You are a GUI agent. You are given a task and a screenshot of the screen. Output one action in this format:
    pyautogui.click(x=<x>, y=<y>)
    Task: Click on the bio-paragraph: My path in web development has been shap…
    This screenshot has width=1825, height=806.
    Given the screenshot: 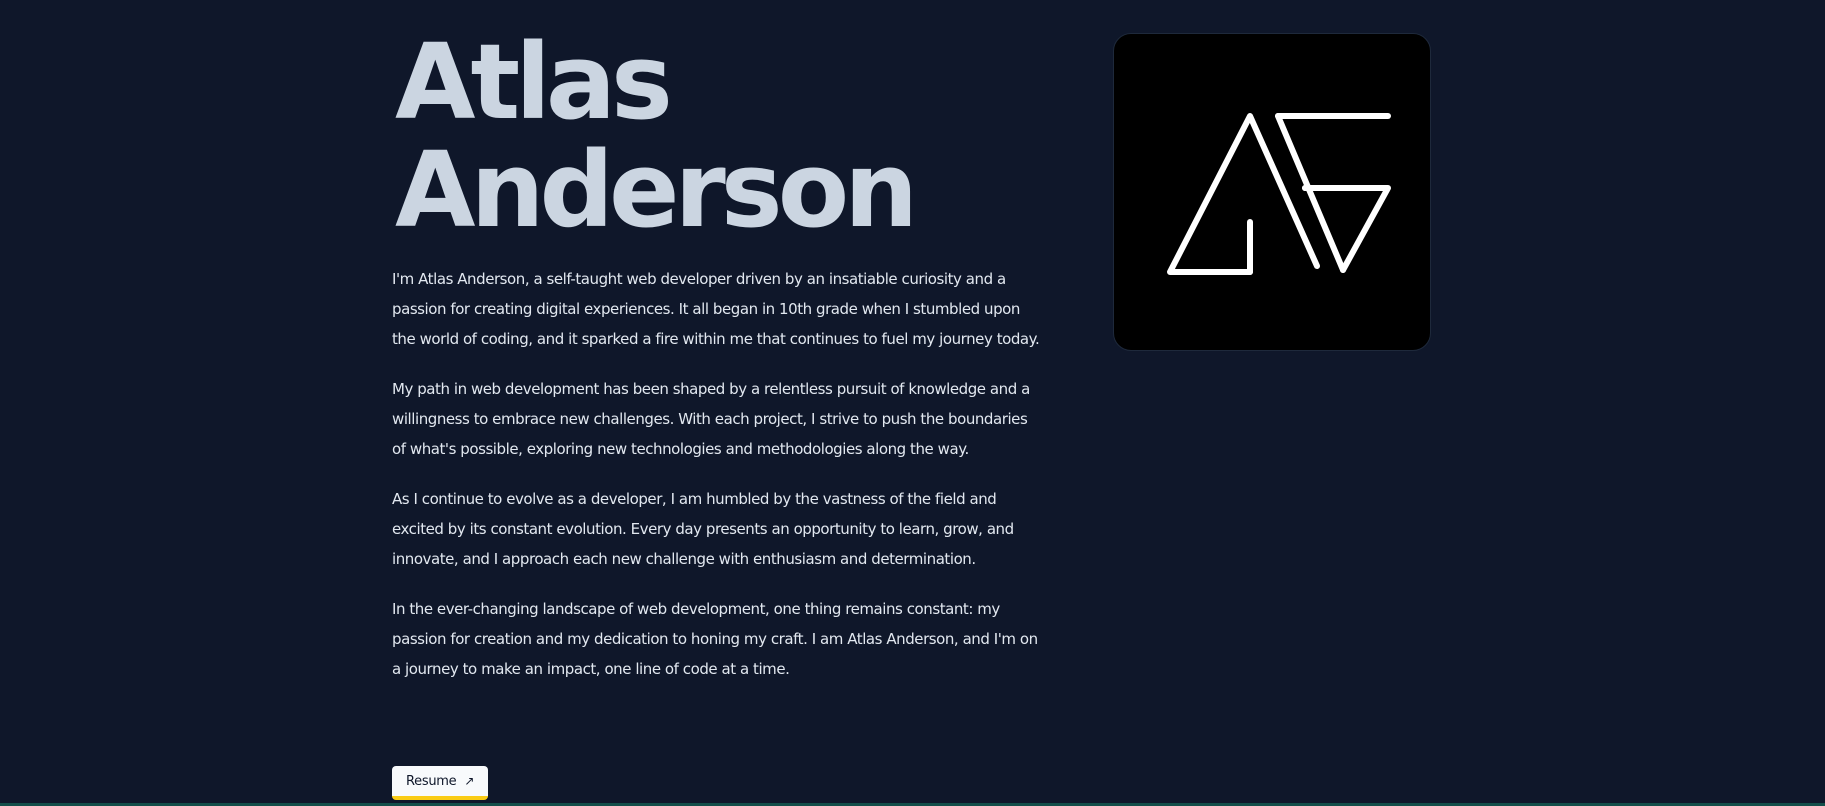 What is the action you would take?
    pyautogui.click(x=711, y=419)
    